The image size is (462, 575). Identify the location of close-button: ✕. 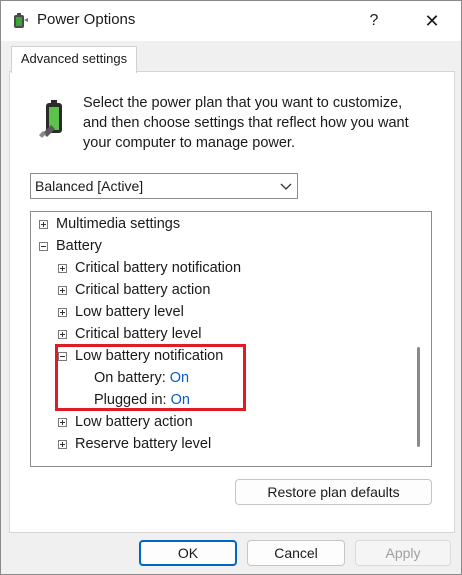
(432, 21).